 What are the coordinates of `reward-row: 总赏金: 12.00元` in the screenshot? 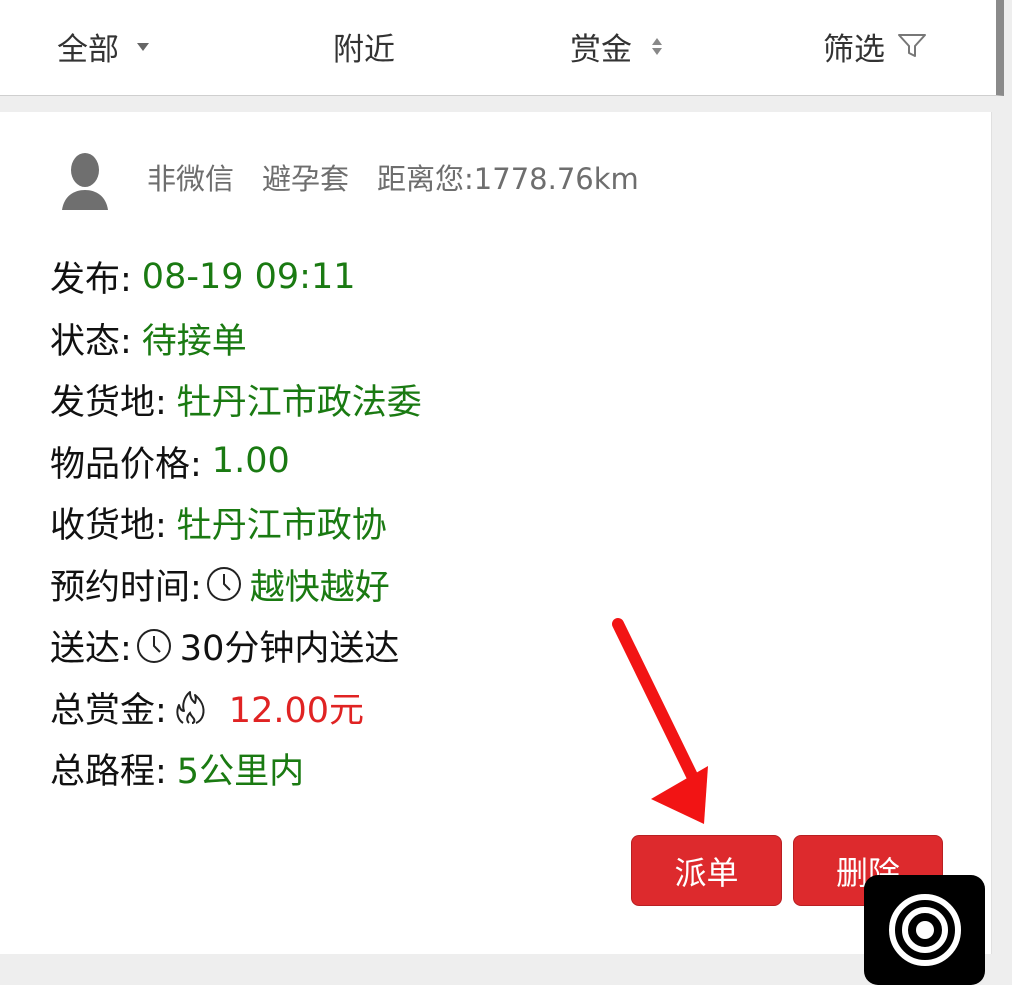 It's located at (236, 708).